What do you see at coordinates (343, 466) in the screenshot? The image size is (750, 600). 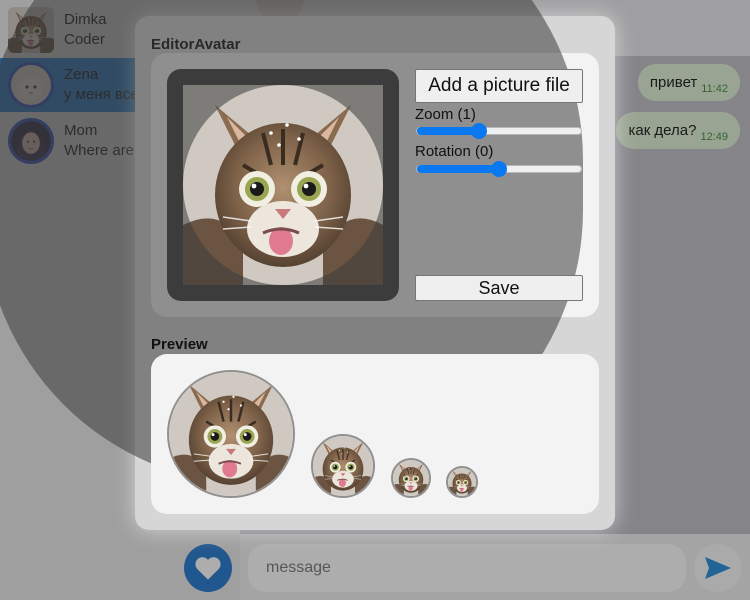 I see `preview-avatar-medium` at bounding box center [343, 466].